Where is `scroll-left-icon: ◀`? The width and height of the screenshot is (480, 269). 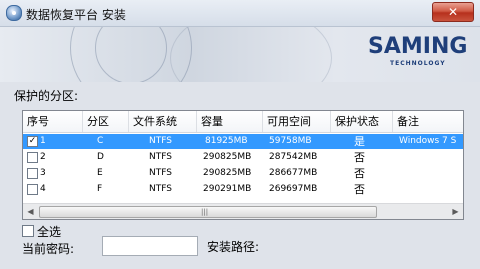
scroll-left-icon: ◀ is located at coordinates (30, 211).